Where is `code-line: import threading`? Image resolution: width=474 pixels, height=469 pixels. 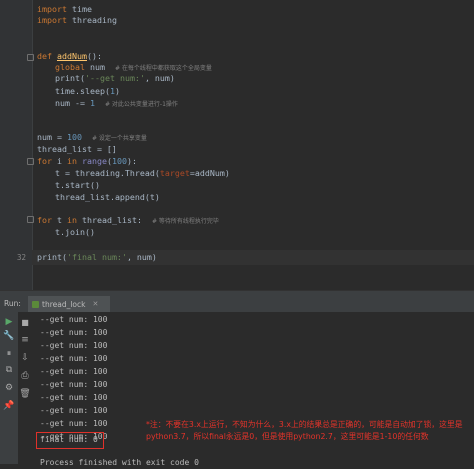
code-line: import threading is located at coordinates (77, 20).